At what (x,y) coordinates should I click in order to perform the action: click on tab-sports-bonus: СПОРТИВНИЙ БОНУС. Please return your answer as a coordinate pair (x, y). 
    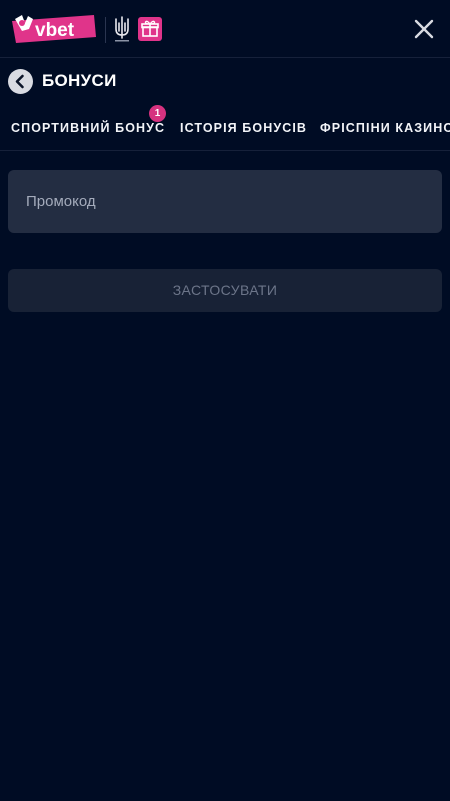
    Looking at the image, I should click on (88, 128).